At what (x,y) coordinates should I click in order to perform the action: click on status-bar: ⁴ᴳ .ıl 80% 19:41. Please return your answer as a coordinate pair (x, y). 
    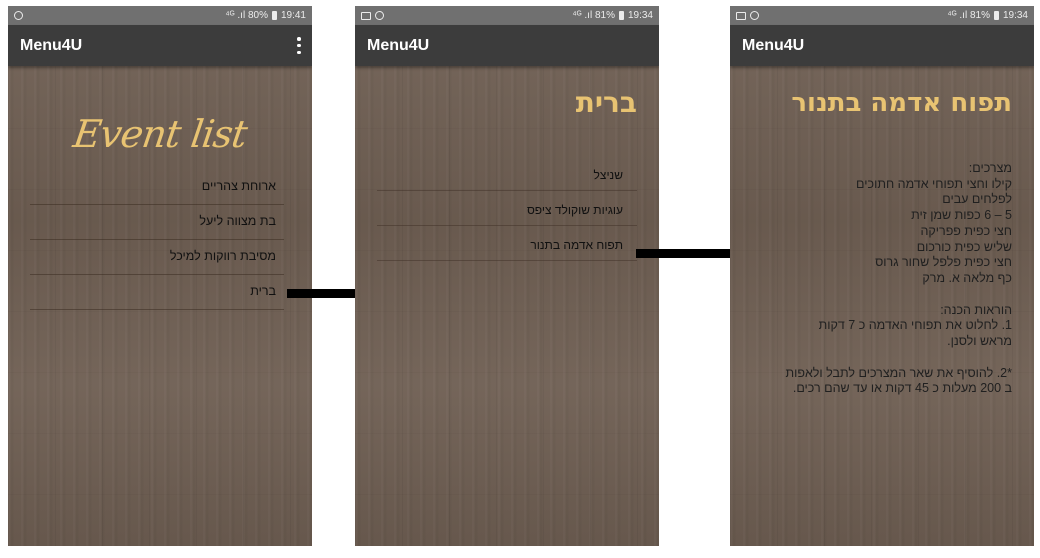
    Looking at the image, I should click on (160, 15).